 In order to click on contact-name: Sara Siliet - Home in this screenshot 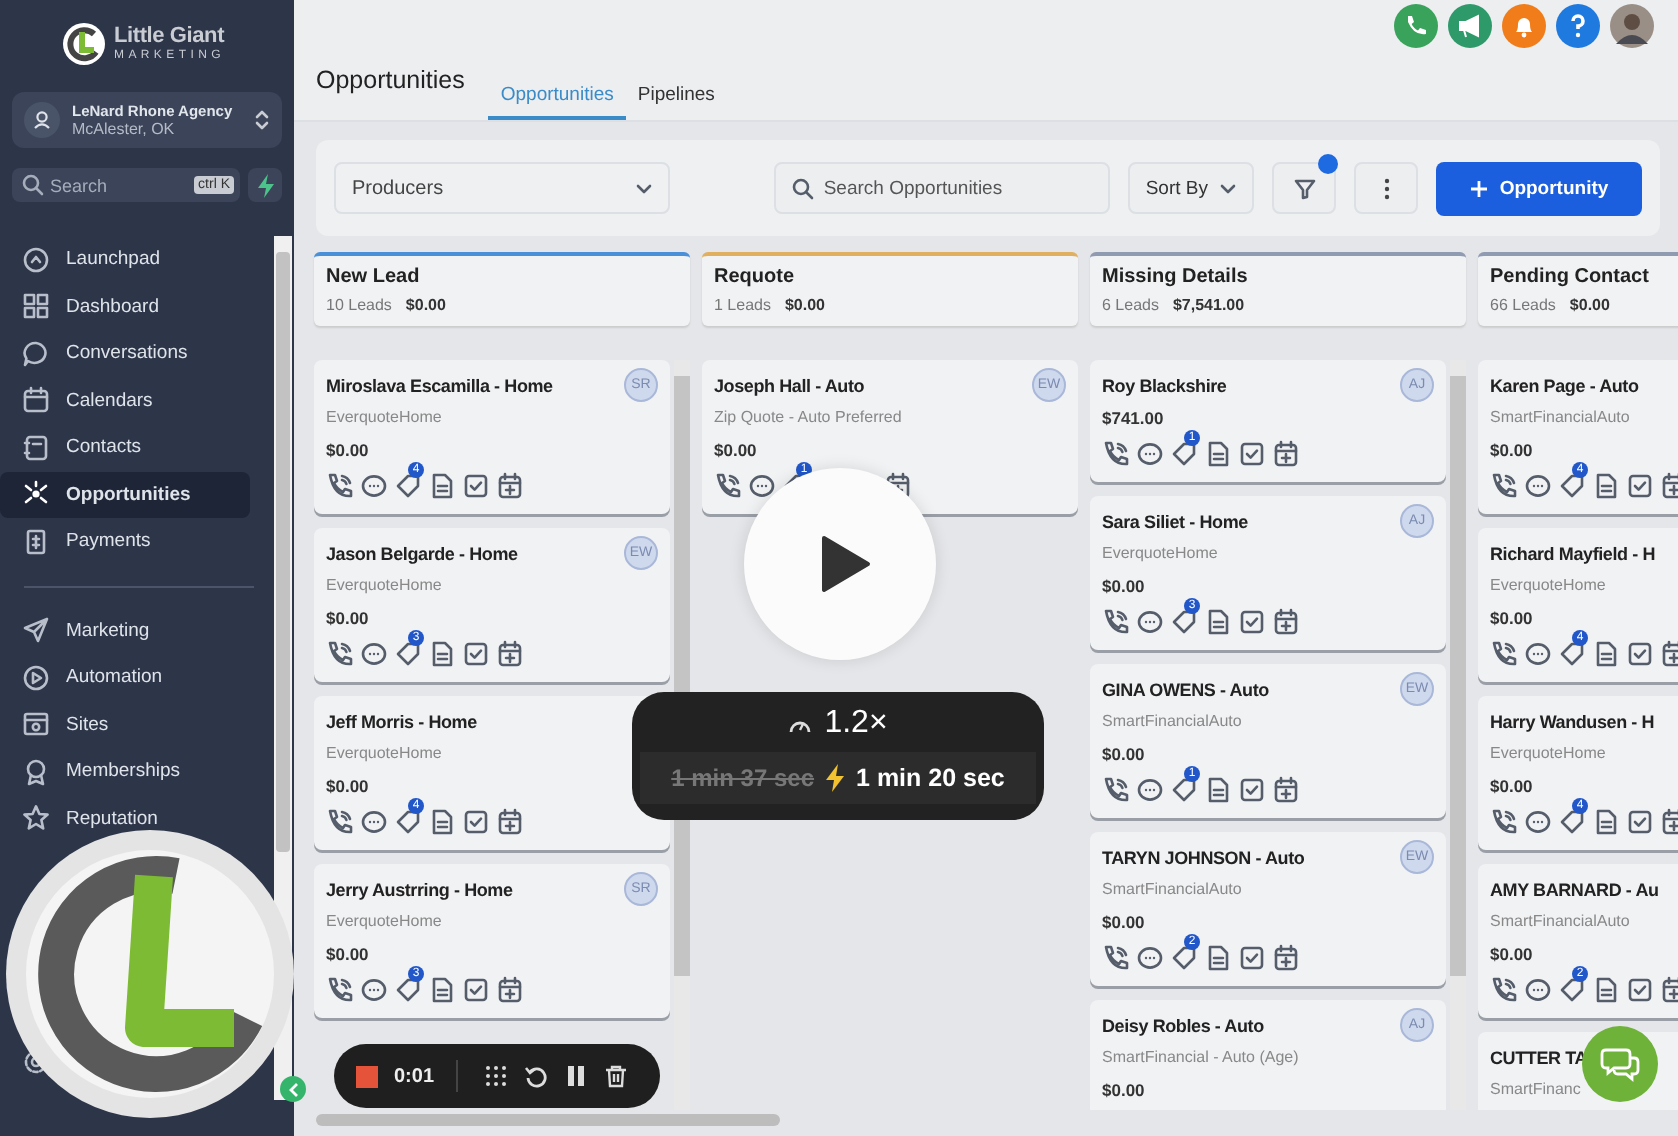, I will do `click(1175, 521)`.